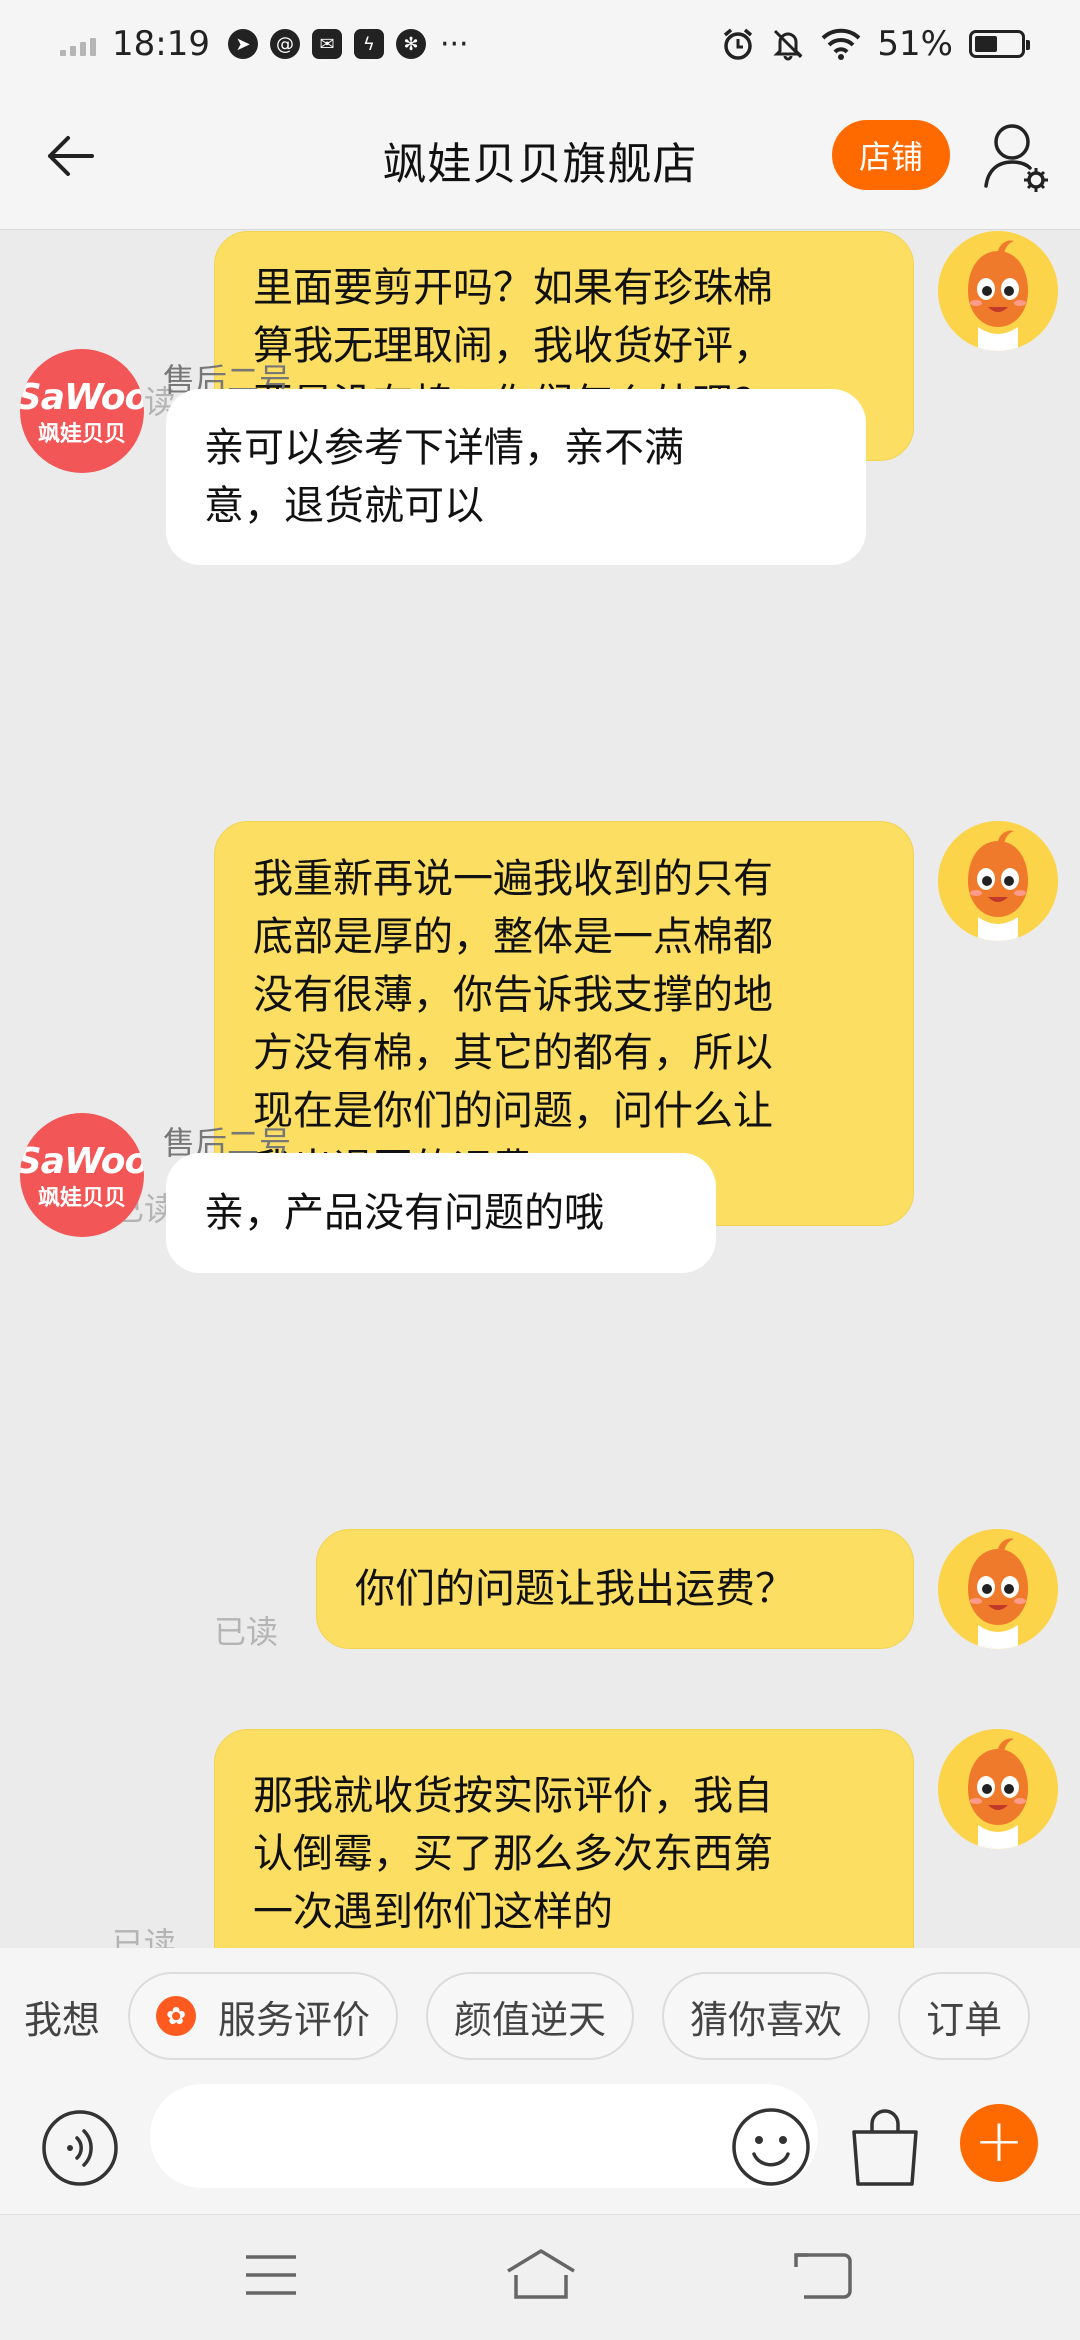  I want to click on voice-icon, so click(80, 2148).